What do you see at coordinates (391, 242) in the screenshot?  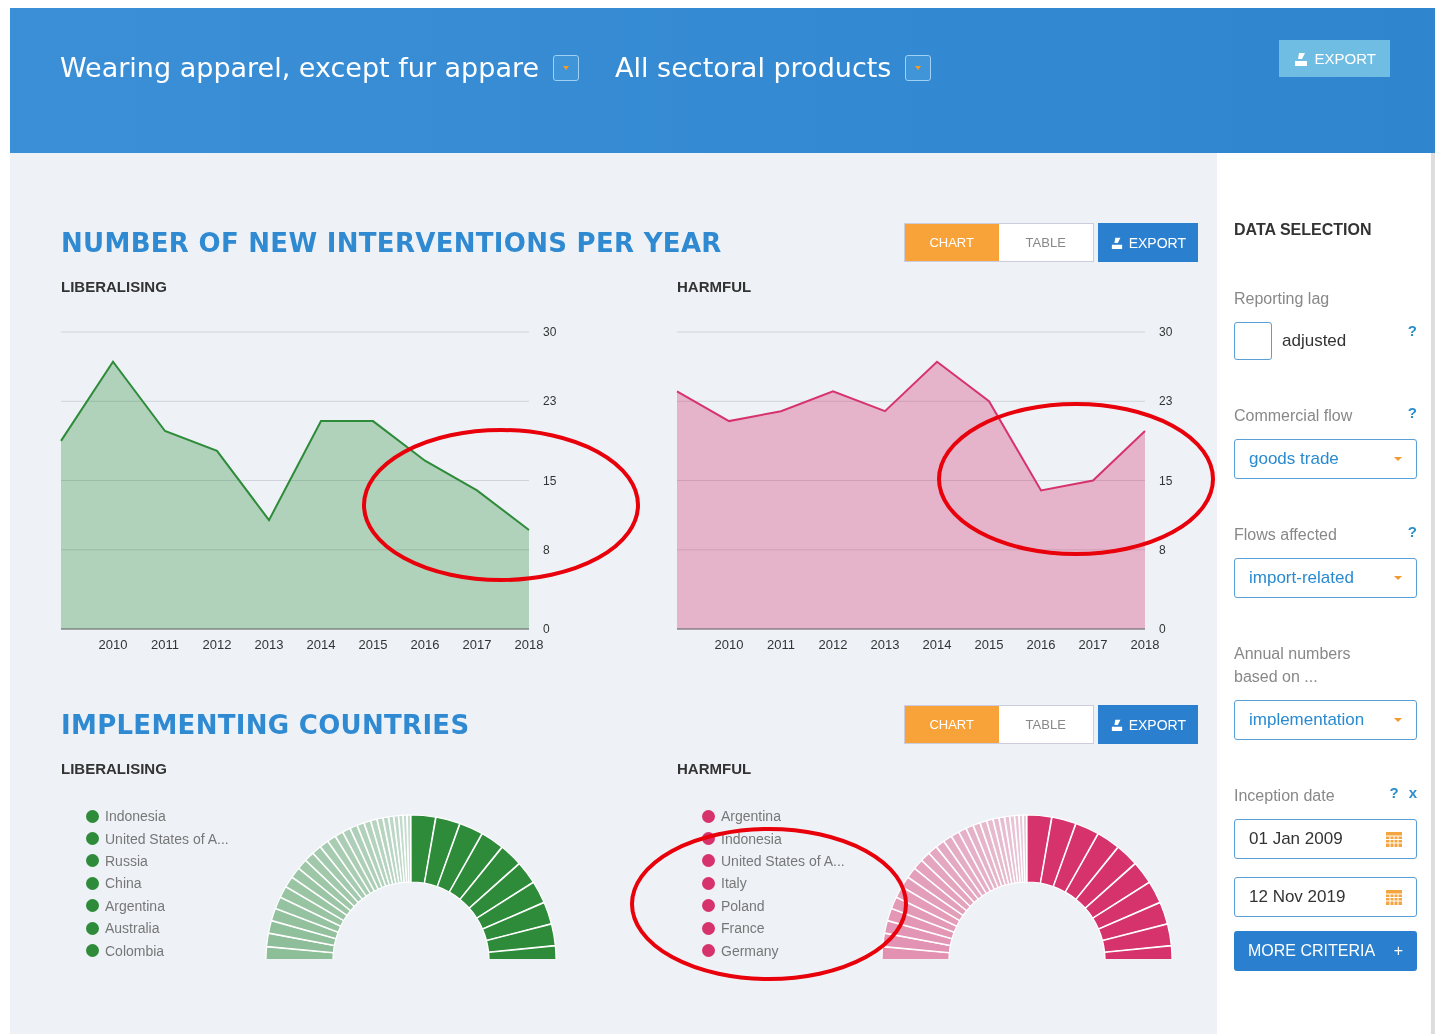 I see `section-title: NUMBER OF NEW INTERVENTIONS PER YEAR` at bounding box center [391, 242].